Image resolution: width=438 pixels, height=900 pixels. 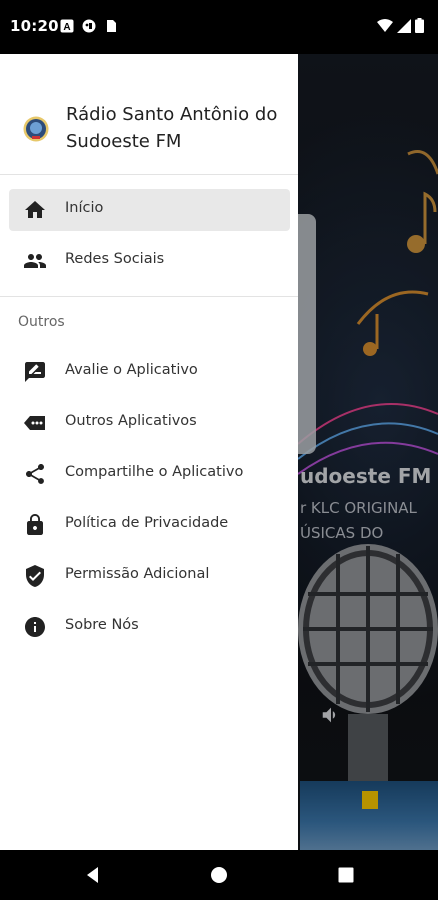 What do you see at coordinates (220, 27) in the screenshot?
I see `camera-notch` at bounding box center [220, 27].